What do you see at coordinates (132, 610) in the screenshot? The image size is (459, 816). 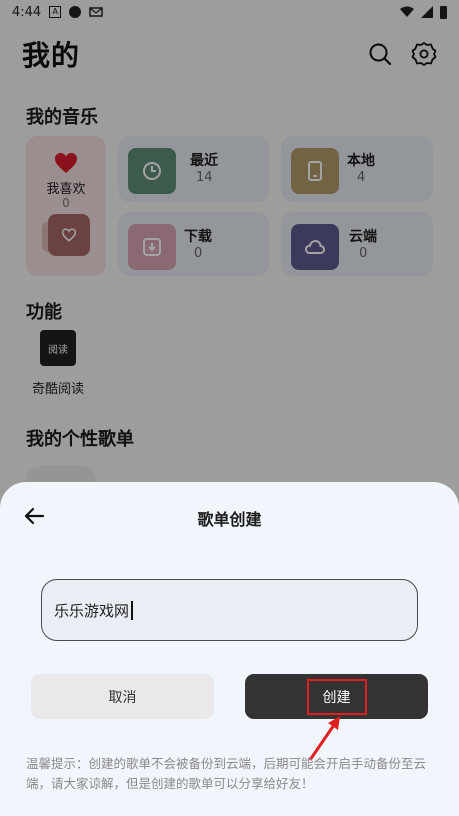 I see `text-caret` at bounding box center [132, 610].